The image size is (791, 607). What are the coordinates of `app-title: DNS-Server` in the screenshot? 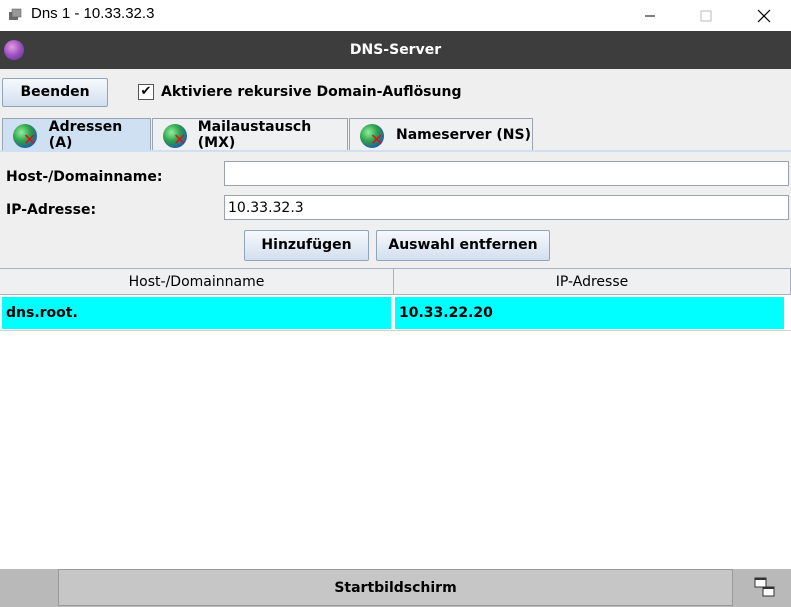 It's located at (395, 50).